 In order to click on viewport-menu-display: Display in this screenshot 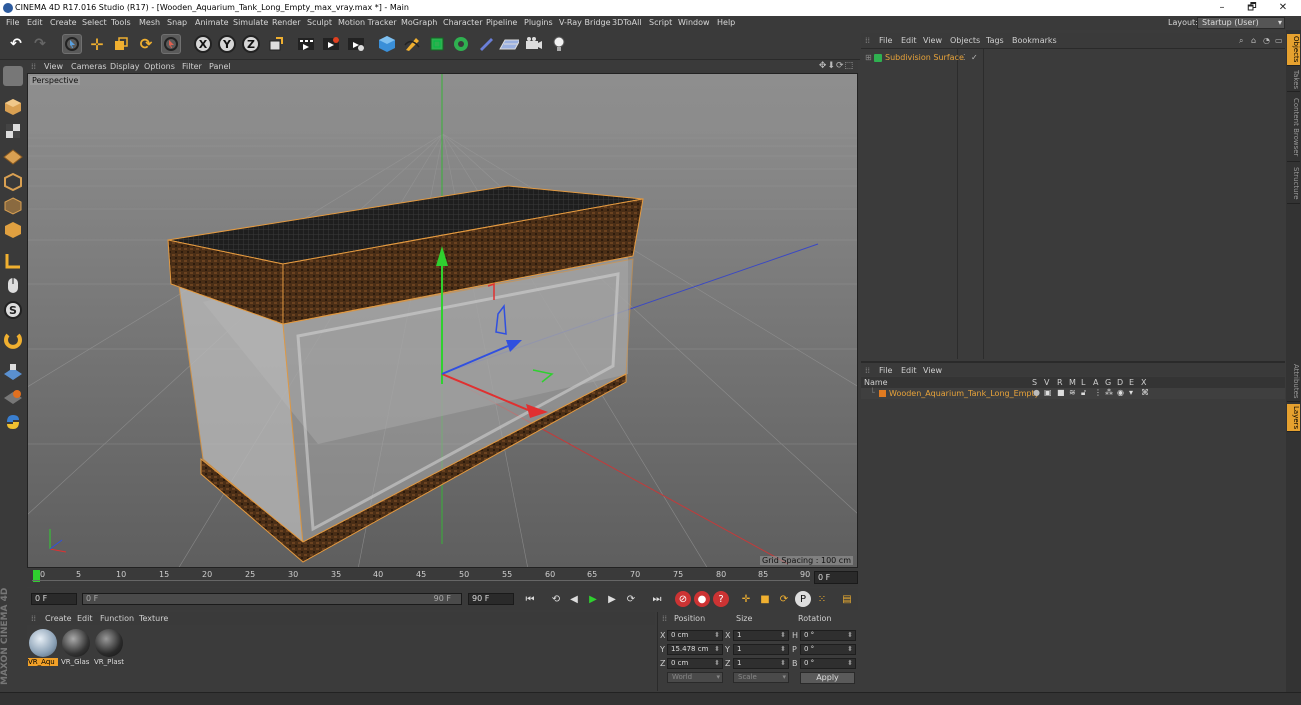, I will do `click(125, 66)`.